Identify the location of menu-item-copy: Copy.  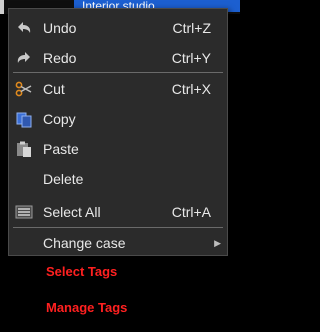
(118, 119).